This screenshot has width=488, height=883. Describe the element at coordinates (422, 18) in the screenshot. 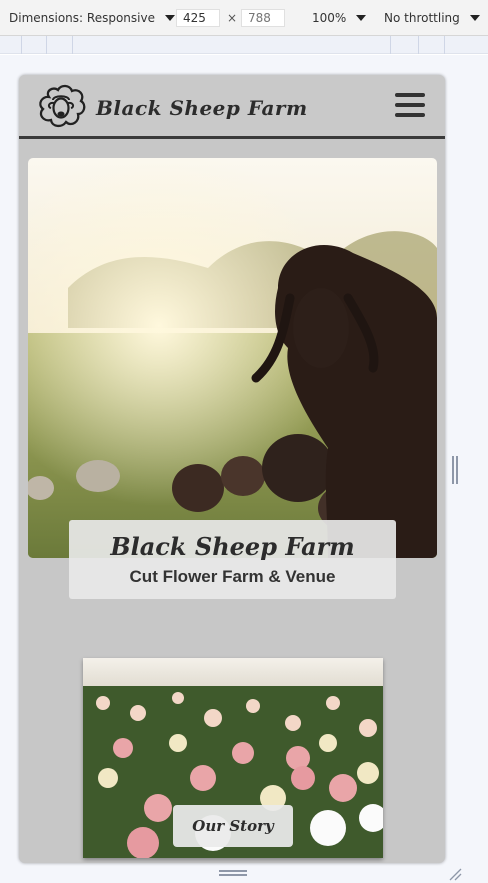

I see `throttle-label: No throttling` at that location.